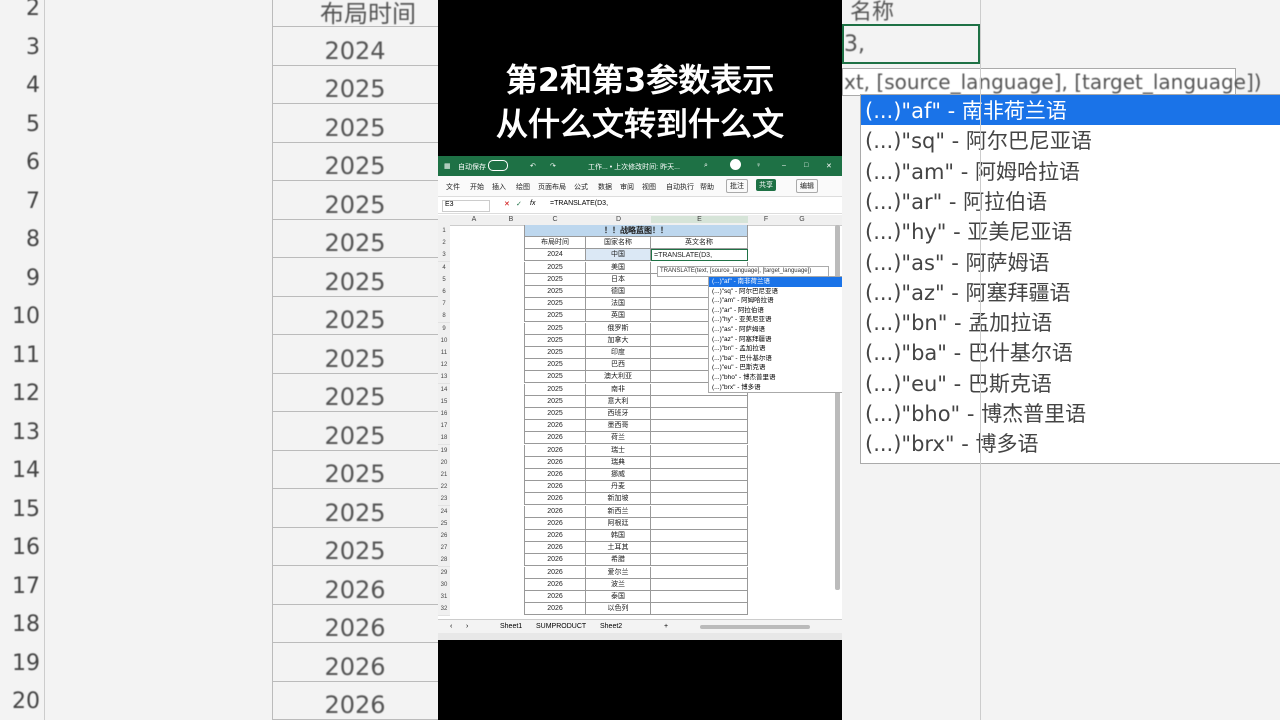 This screenshot has height=720, width=1280. What do you see at coordinates (618, 487) in the screenshot?
I see `country-cell: 丹麦` at bounding box center [618, 487].